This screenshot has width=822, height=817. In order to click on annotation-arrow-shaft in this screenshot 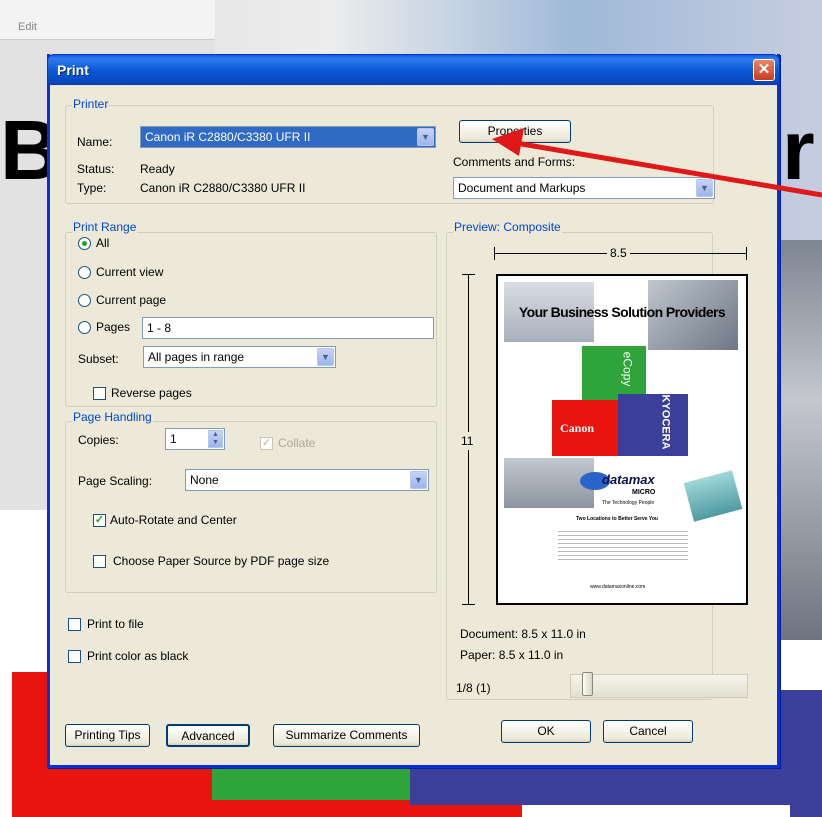, I will do `click(665, 168)`.